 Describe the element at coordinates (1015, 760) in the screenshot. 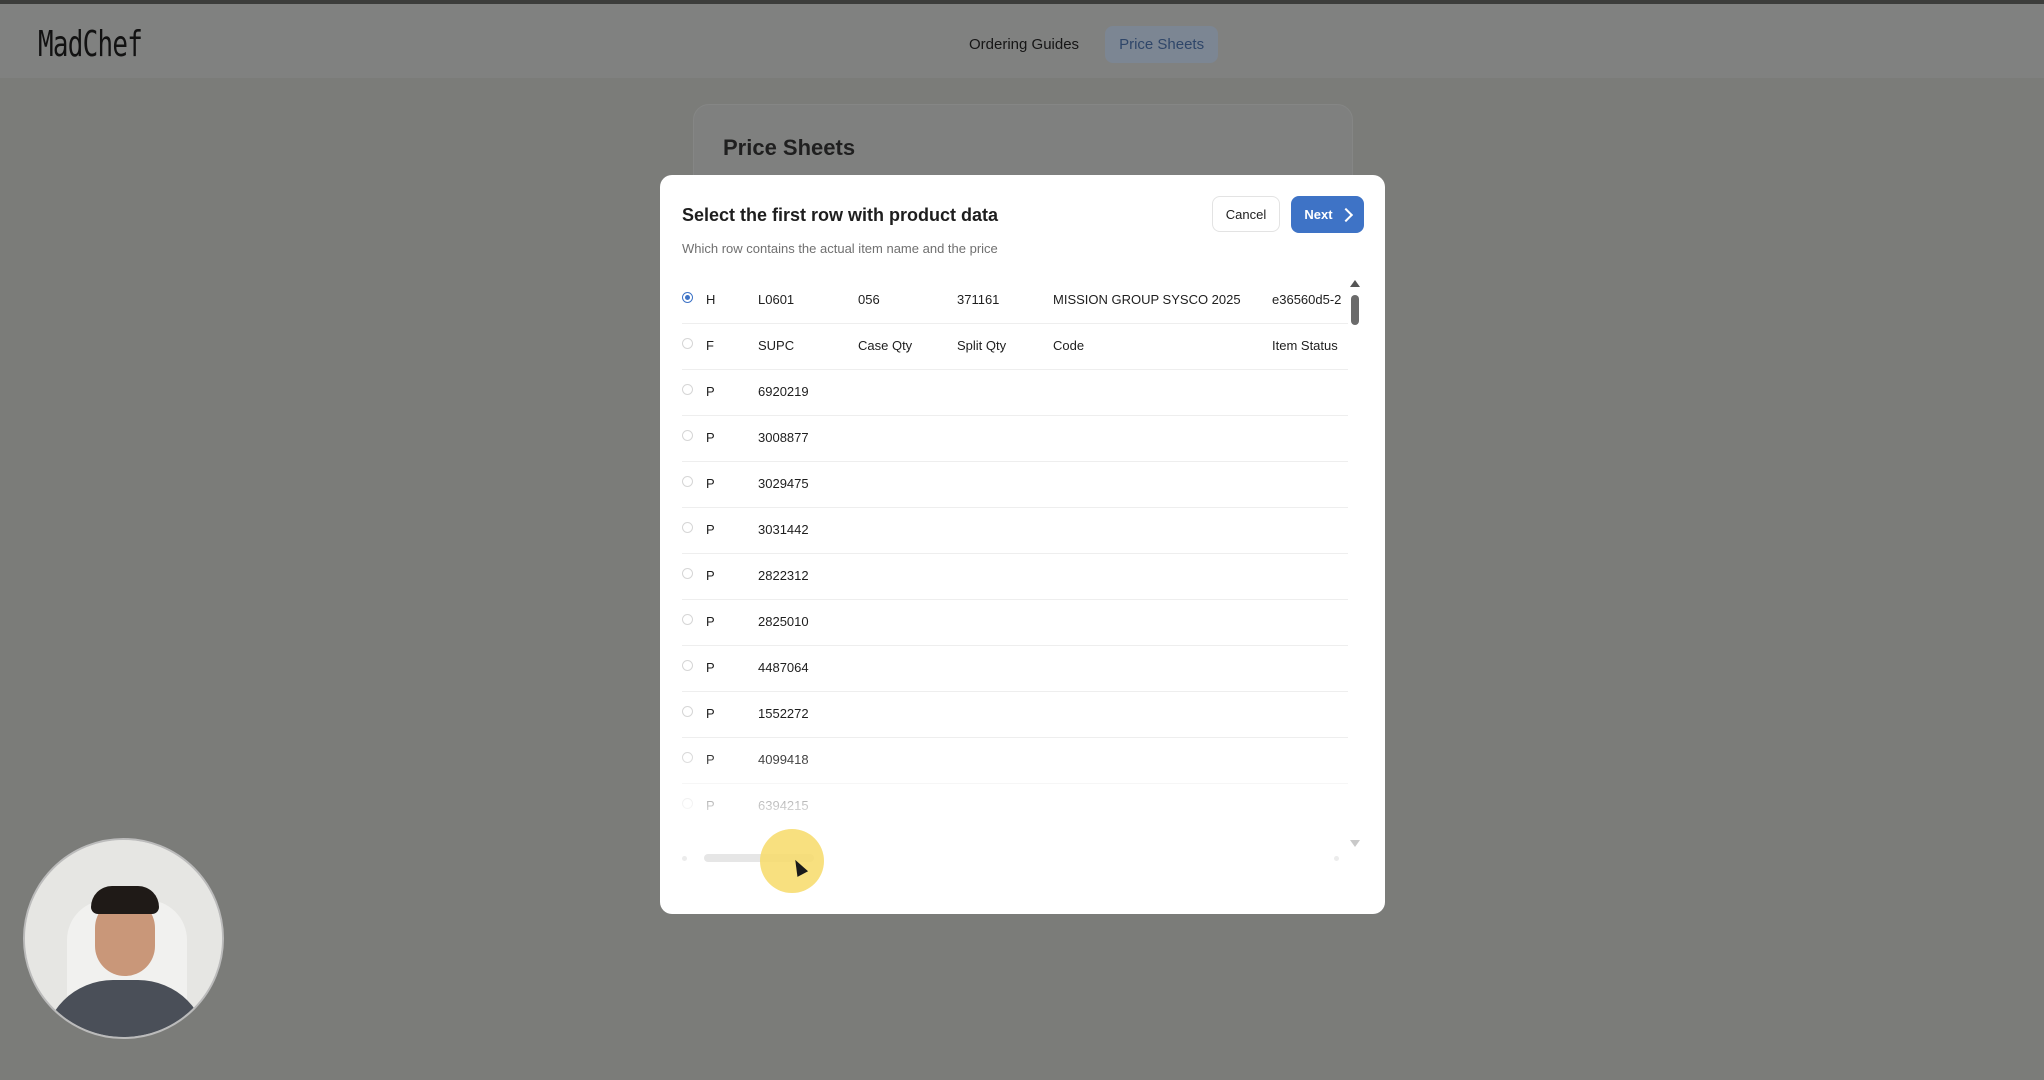

I see `table-row: P 4099418` at that location.